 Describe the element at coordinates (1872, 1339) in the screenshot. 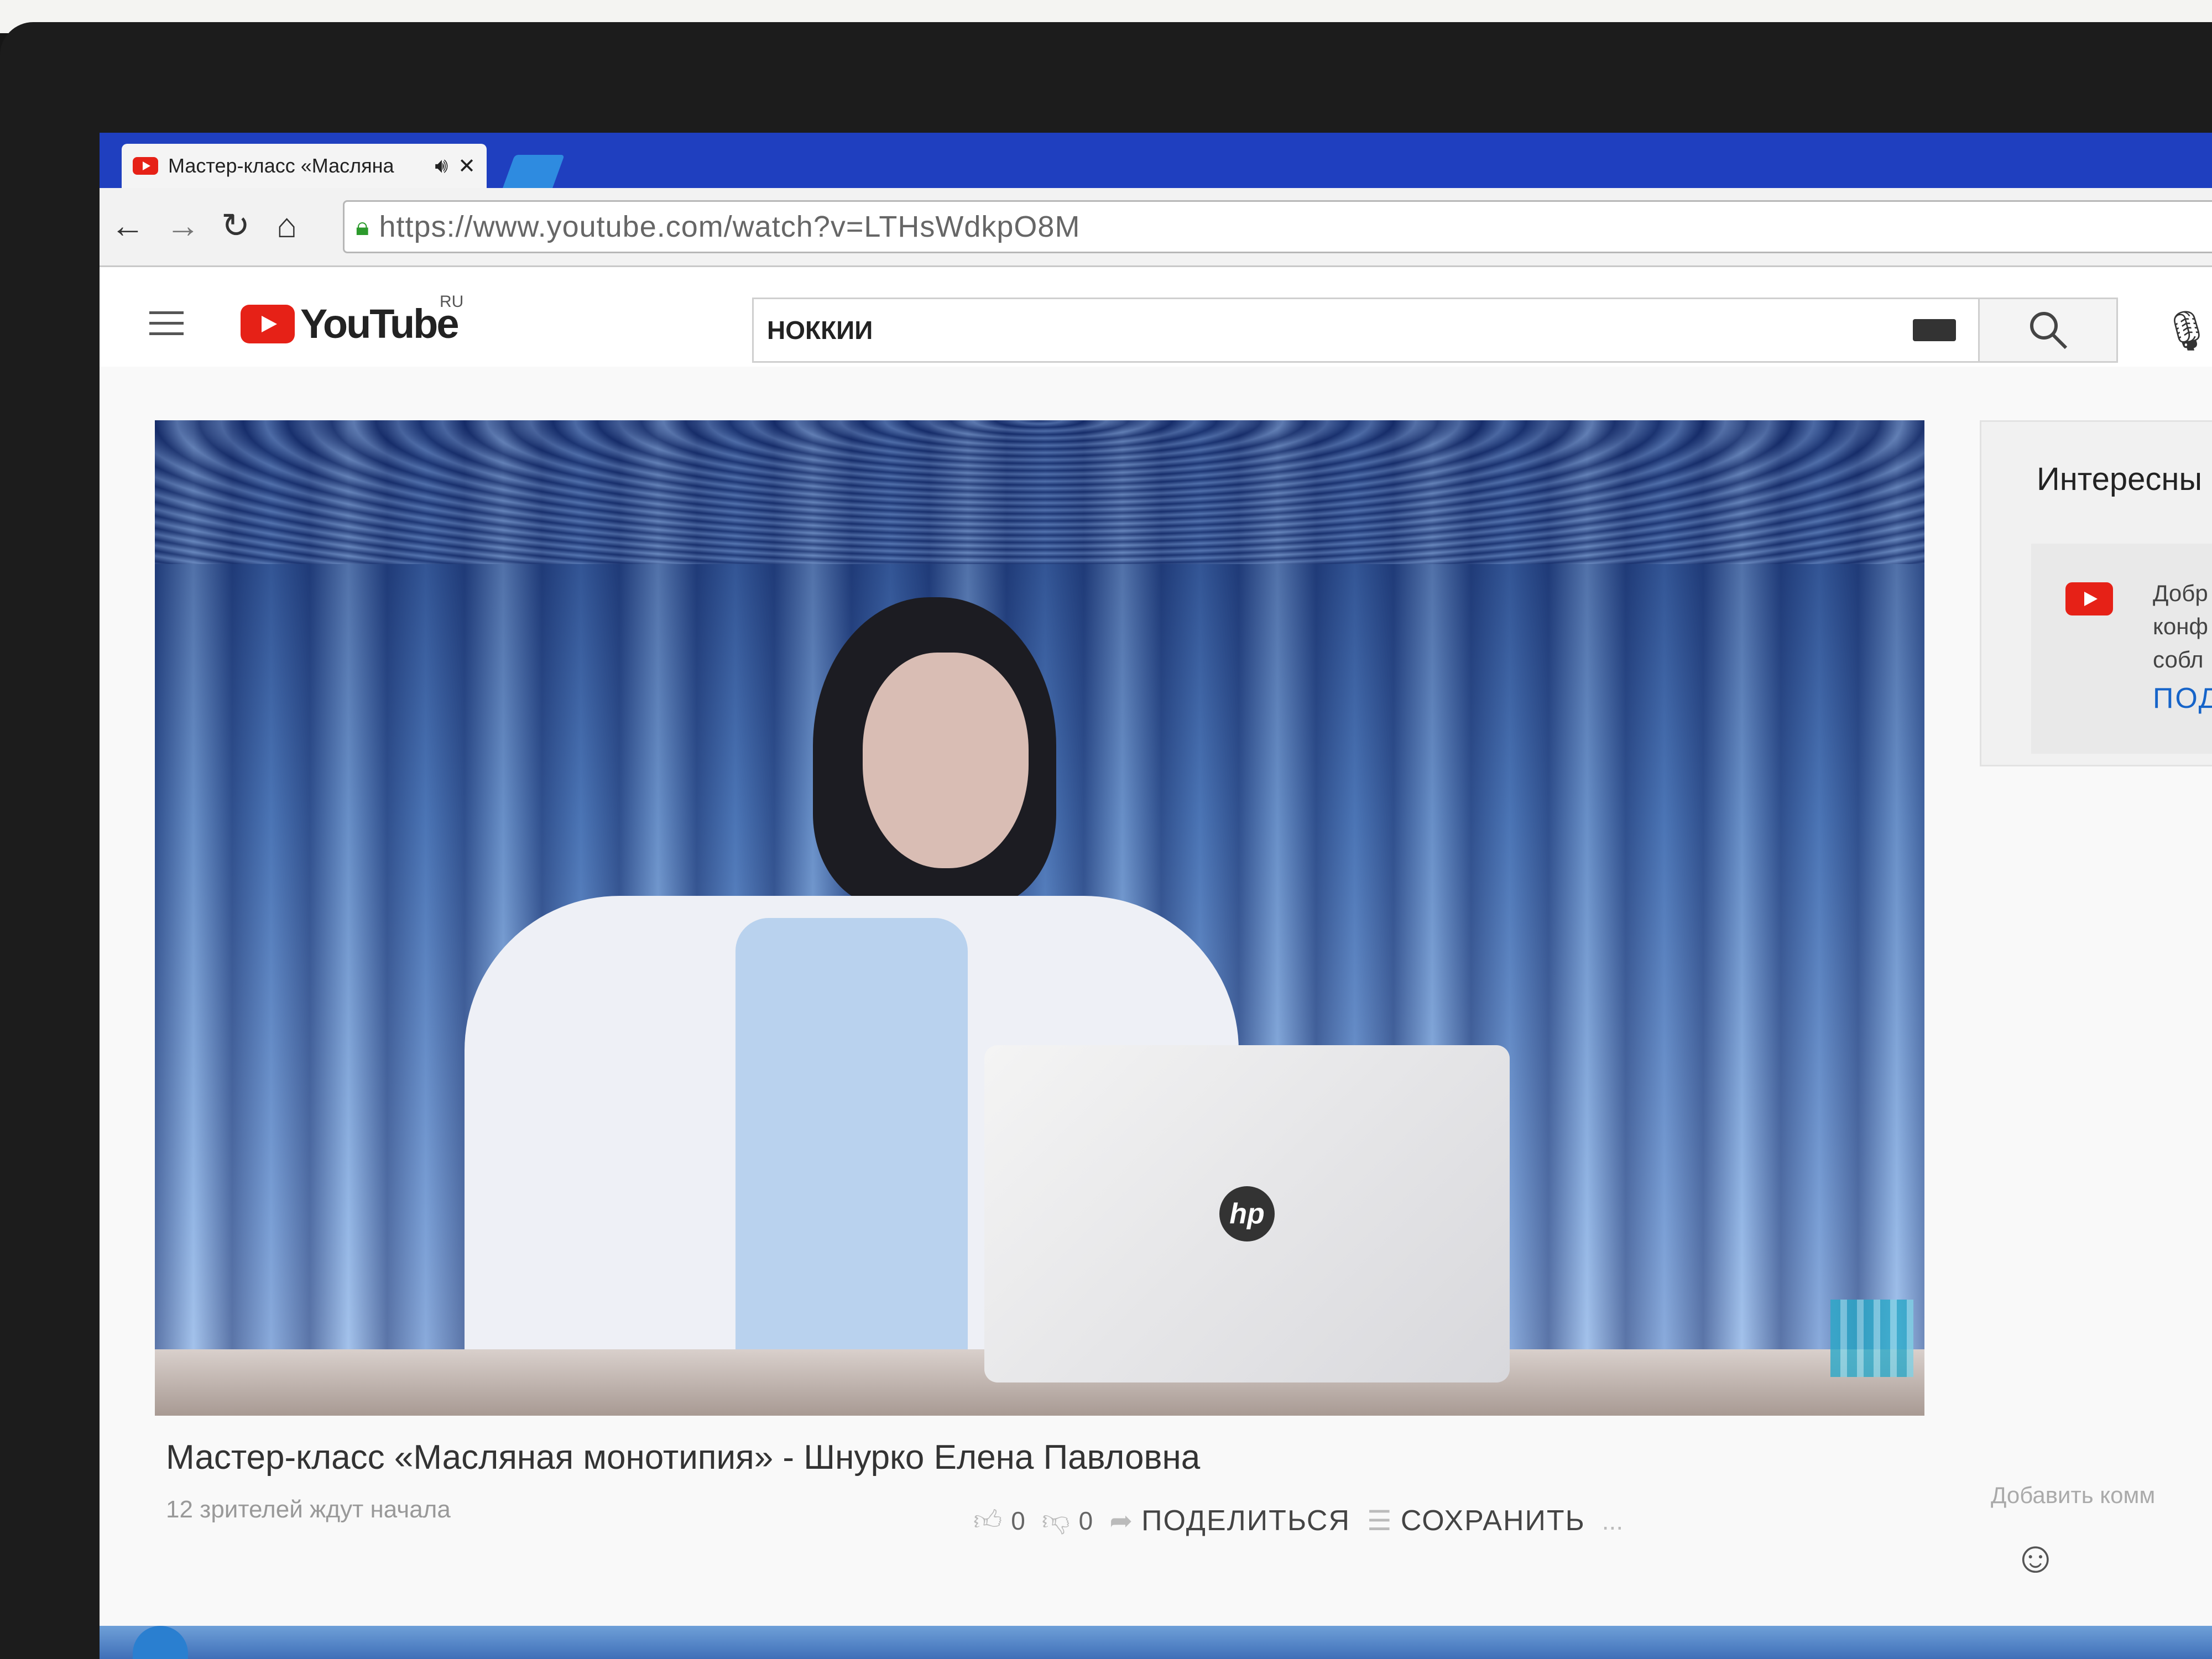

I see `channel-watermark` at that location.